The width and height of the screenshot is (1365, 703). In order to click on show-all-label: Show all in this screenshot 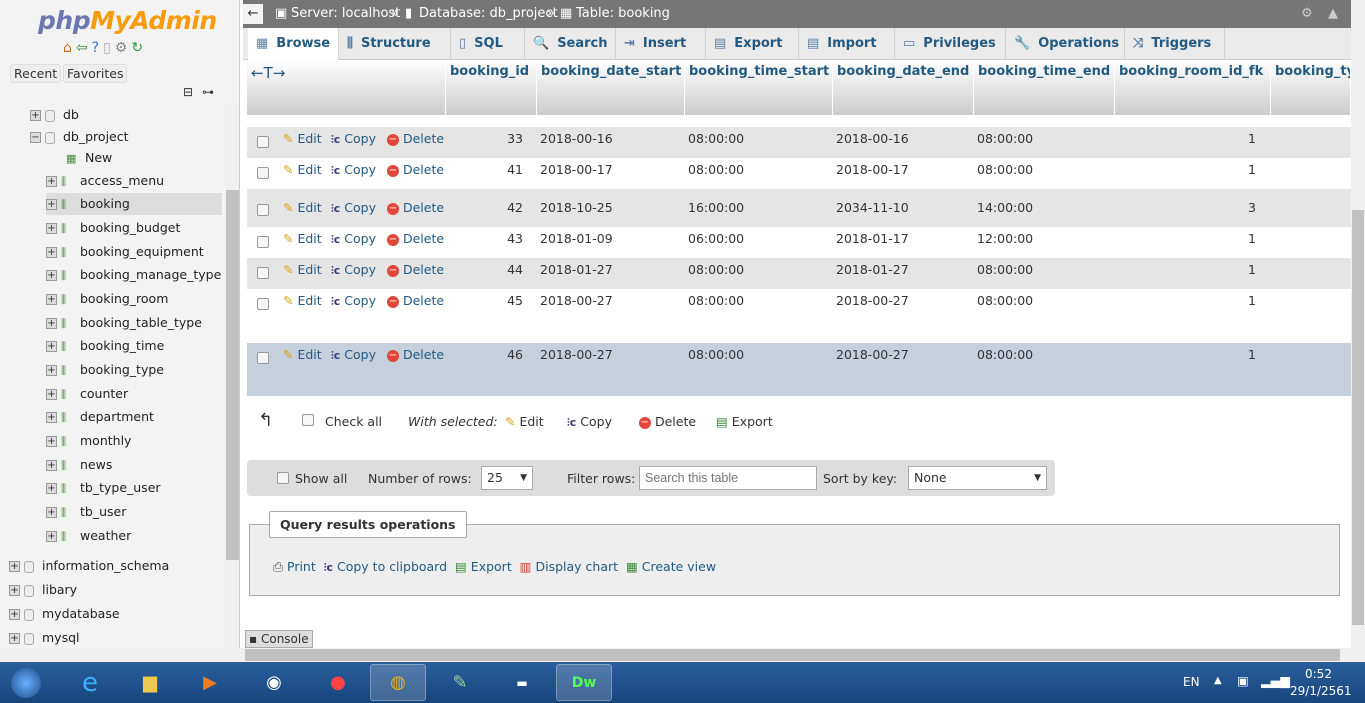, I will do `click(321, 478)`.